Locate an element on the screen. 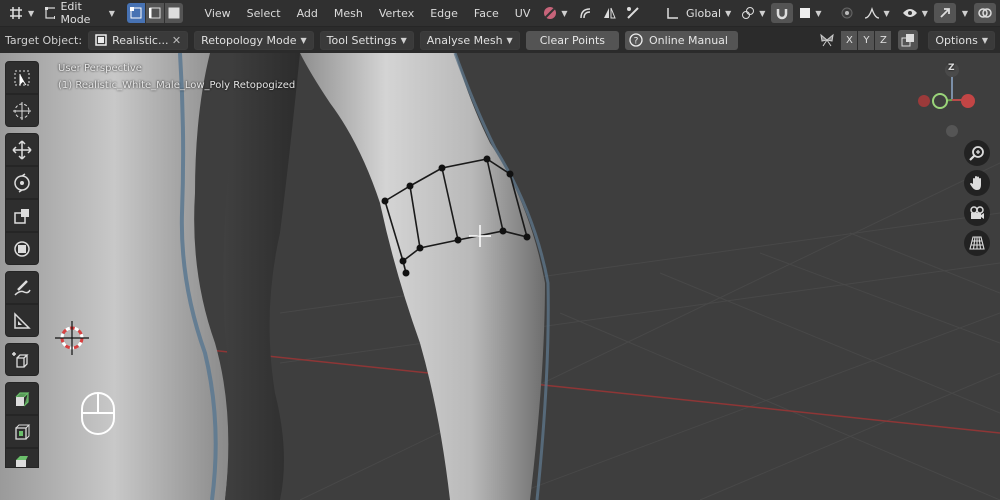 The image size is (1000, 500). mirror-y-button: Y is located at coordinates (866, 40).